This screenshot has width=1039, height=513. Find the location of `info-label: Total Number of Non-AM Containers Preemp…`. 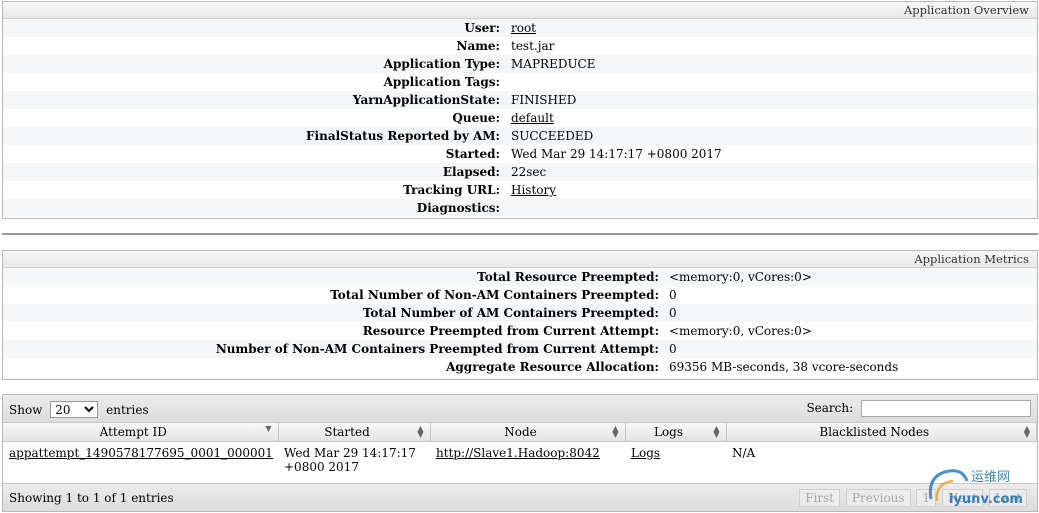

info-label: Total Number of Non-AM Containers Preemp… is located at coordinates (494, 295).